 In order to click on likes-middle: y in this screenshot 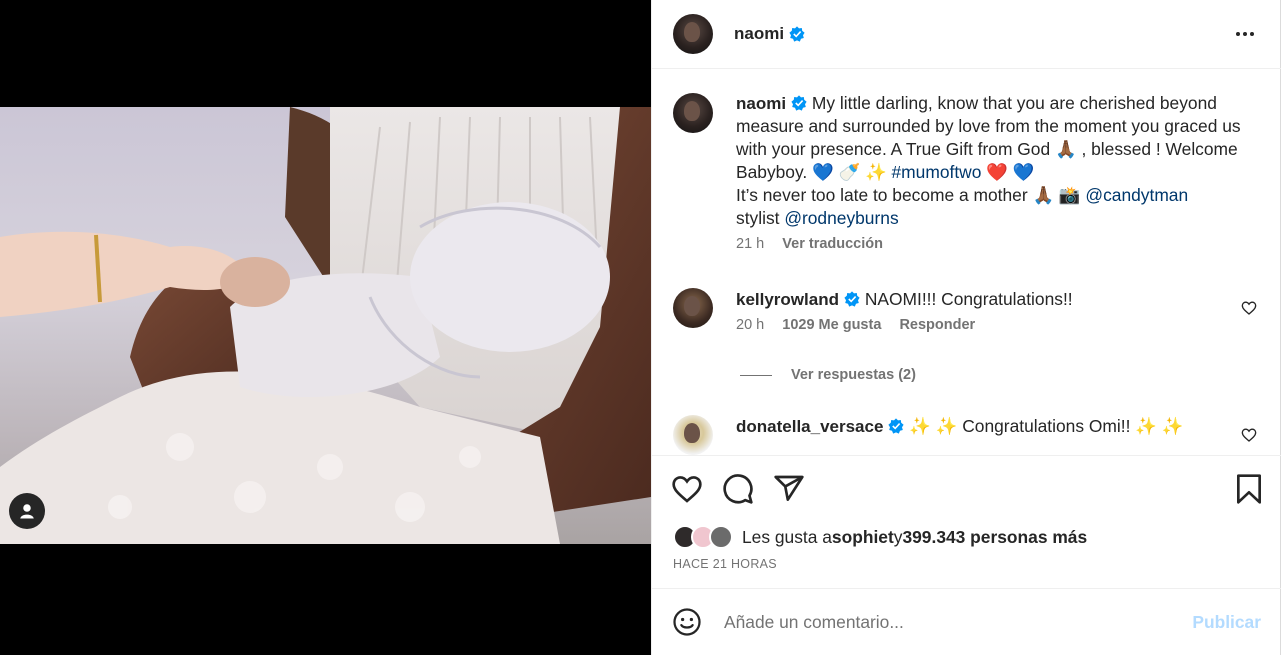, I will do `click(898, 536)`.